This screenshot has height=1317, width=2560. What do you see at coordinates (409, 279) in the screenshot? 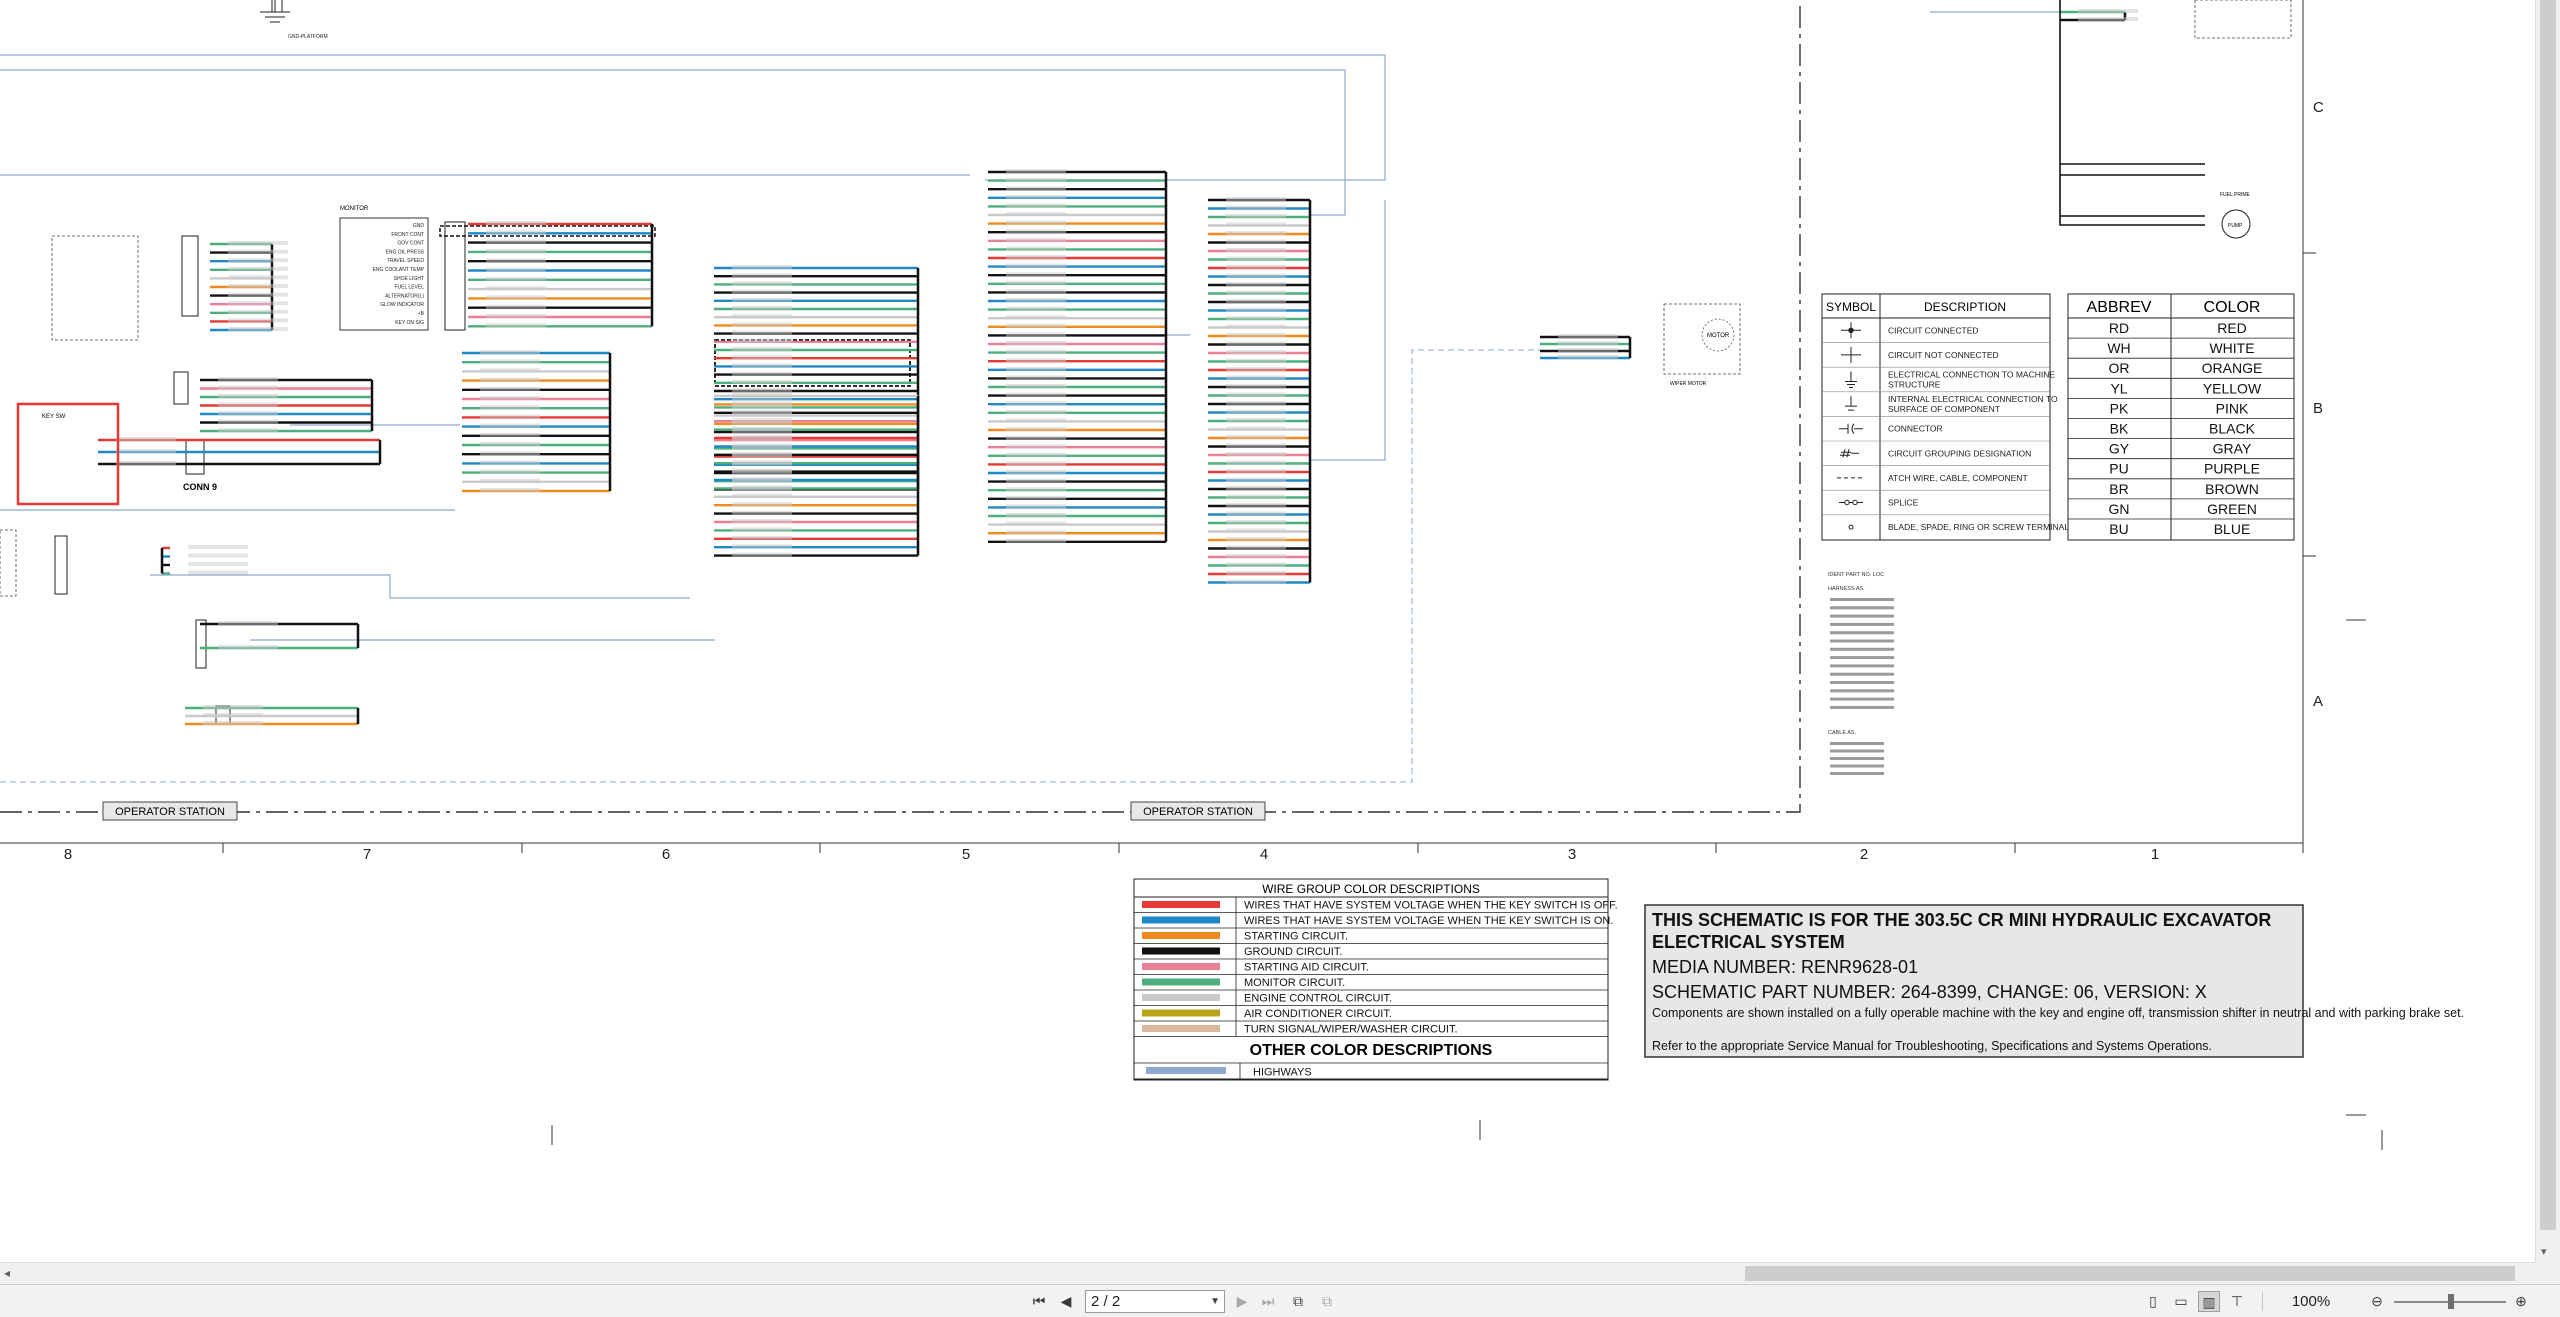
I see `monitor-pin-label: SHOE LIGHT` at bounding box center [409, 279].